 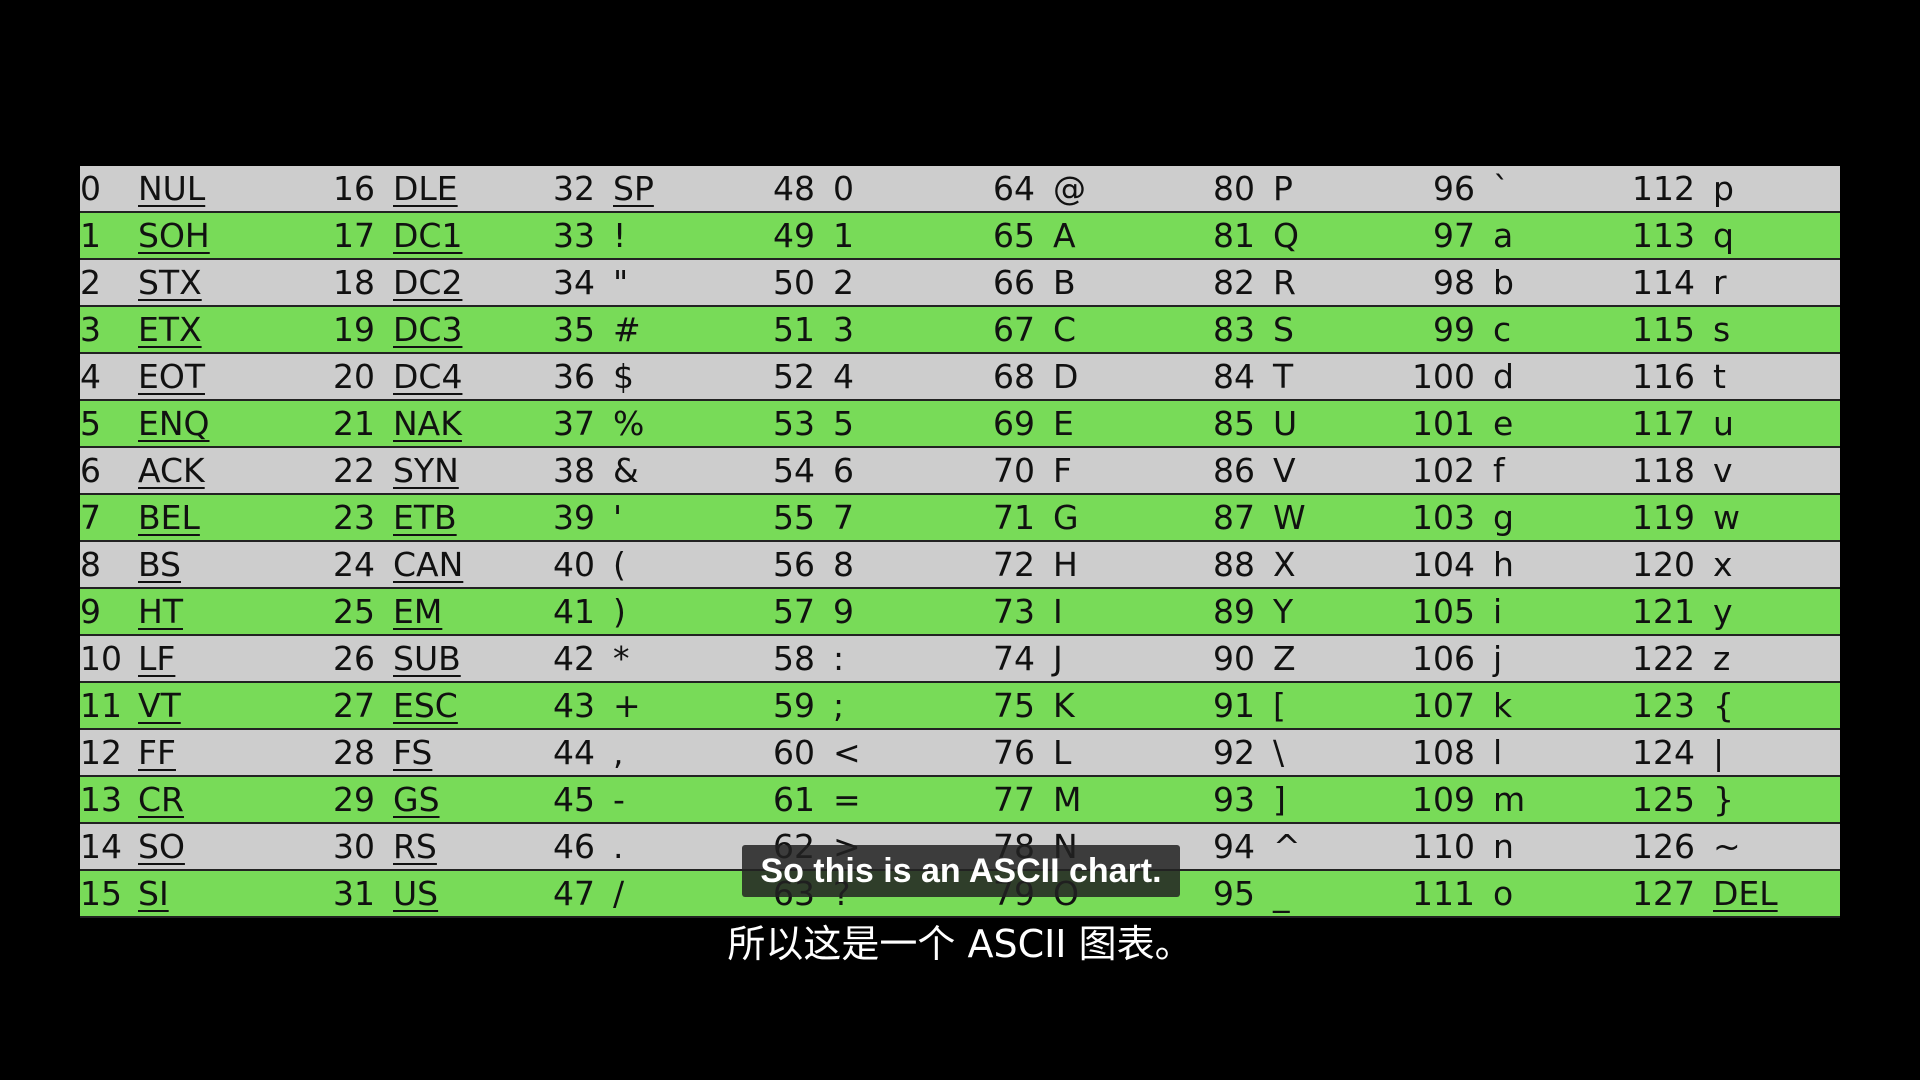 What do you see at coordinates (1065, 564) in the screenshot?
I see `ascii-symbol: H` at bounding box center [1065, 564].